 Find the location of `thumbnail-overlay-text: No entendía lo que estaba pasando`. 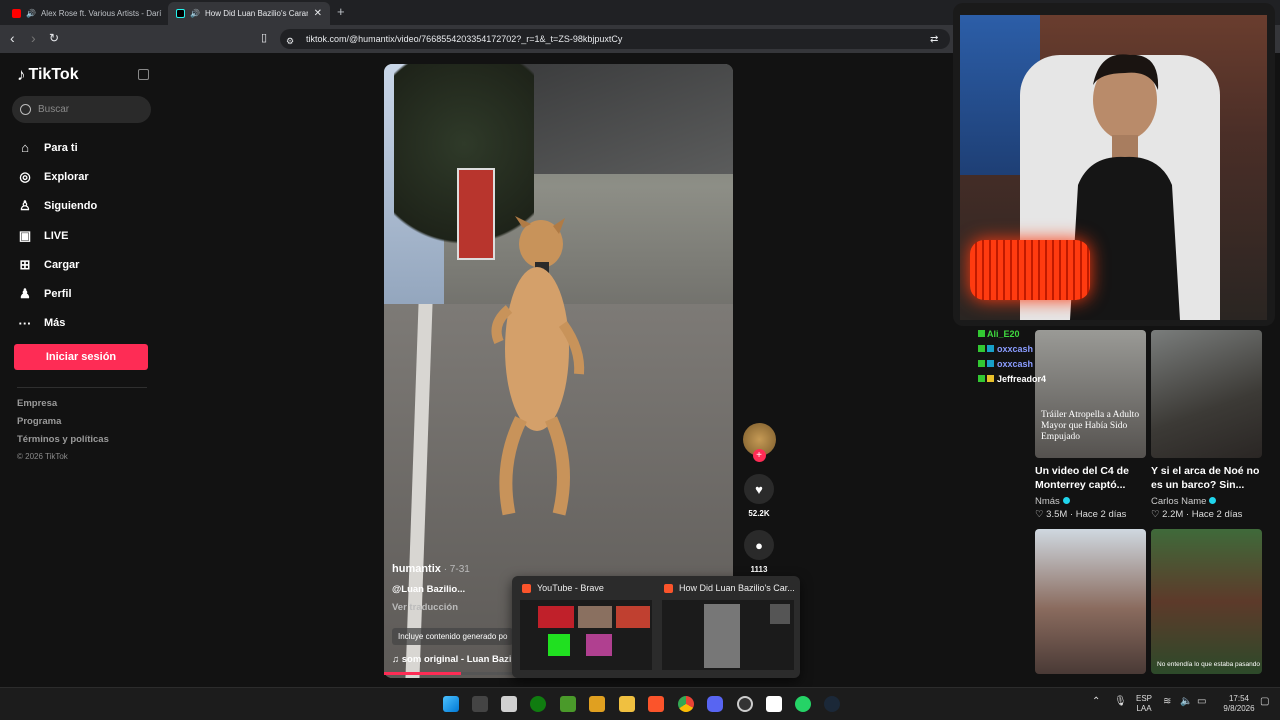

thumbnail-overlay-text: No entendía lo que estaba pasando is located at coordinates (1209, 664).